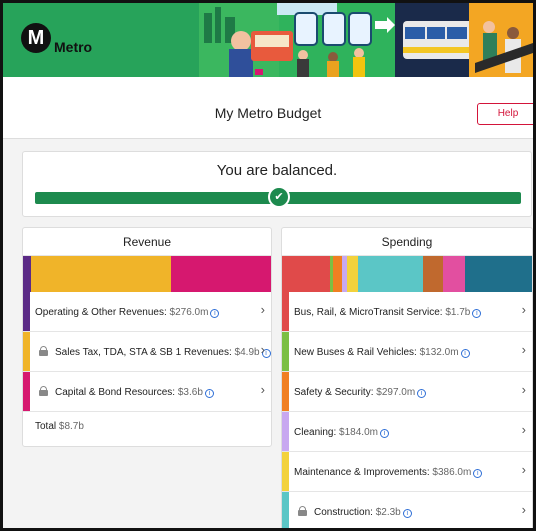 The image size is (536, 531). I want to click on row-label-group: Cleaning: $184.0m i, so click(341, 432).